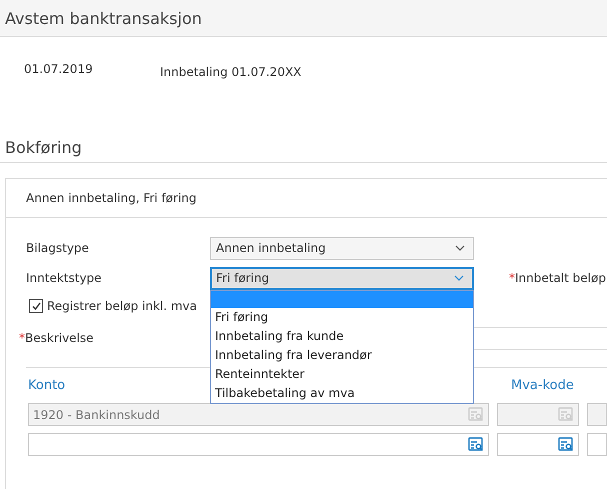  Describe the element at coordinates (59, 69) in the screenshot. I see `transaction-date: 01.07.2019` at that location.